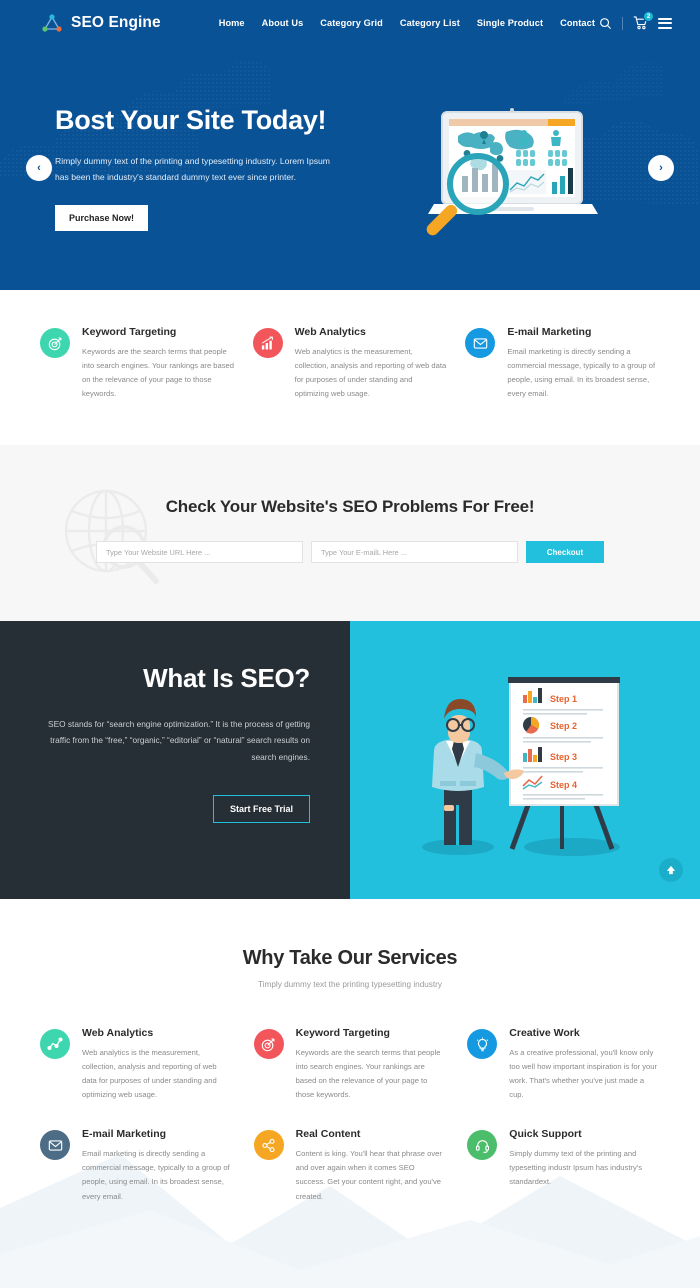 This screenshot has width=700, height=1288. Describe the element at coordinates (521, 767) in the screenshot. I see `presenter-flipchart-illustration: Step 1 Step 2 Step 3 Step 4` at that location.